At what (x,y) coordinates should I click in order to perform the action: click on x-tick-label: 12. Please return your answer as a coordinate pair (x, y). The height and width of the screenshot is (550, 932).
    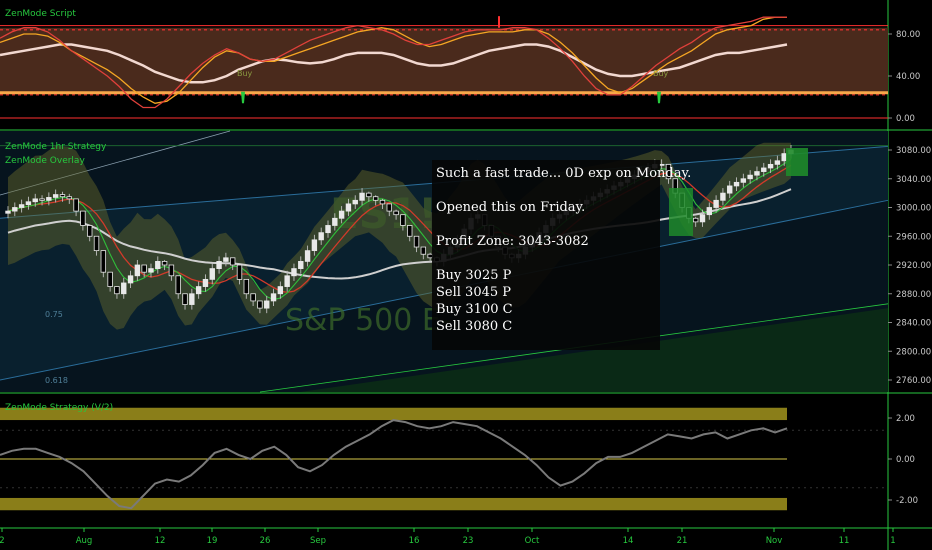
    Looking at the image, I should click on (160, 541).